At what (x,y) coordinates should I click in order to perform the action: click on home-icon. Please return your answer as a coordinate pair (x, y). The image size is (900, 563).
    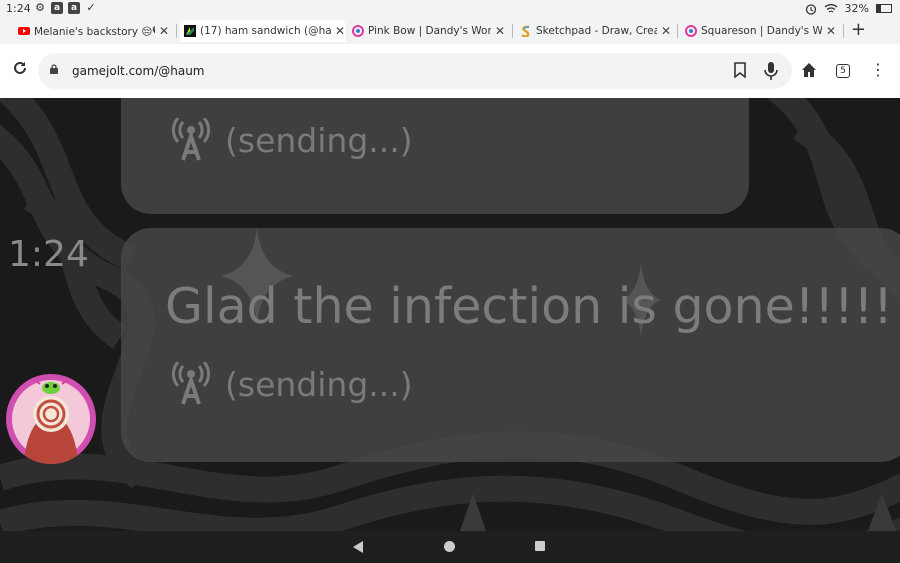
    Looking at the image, I should click on (809, 70).